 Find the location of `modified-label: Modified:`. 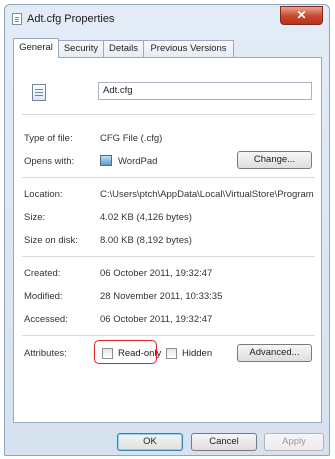

modified-label: Modified: is located at coordinates (43, 296).